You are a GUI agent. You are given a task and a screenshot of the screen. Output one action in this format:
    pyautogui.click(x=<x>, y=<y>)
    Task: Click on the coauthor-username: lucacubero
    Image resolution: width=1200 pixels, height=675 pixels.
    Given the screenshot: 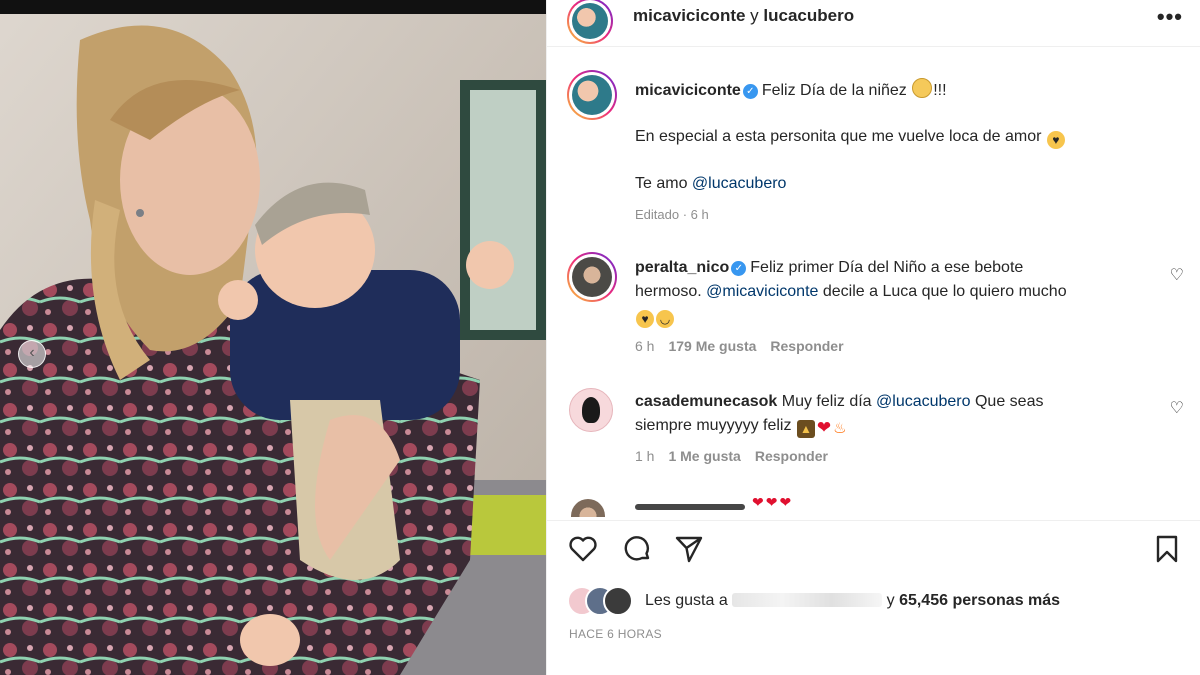 What is the action you would take?
    pyautogui.click(x=808, y=15)
    